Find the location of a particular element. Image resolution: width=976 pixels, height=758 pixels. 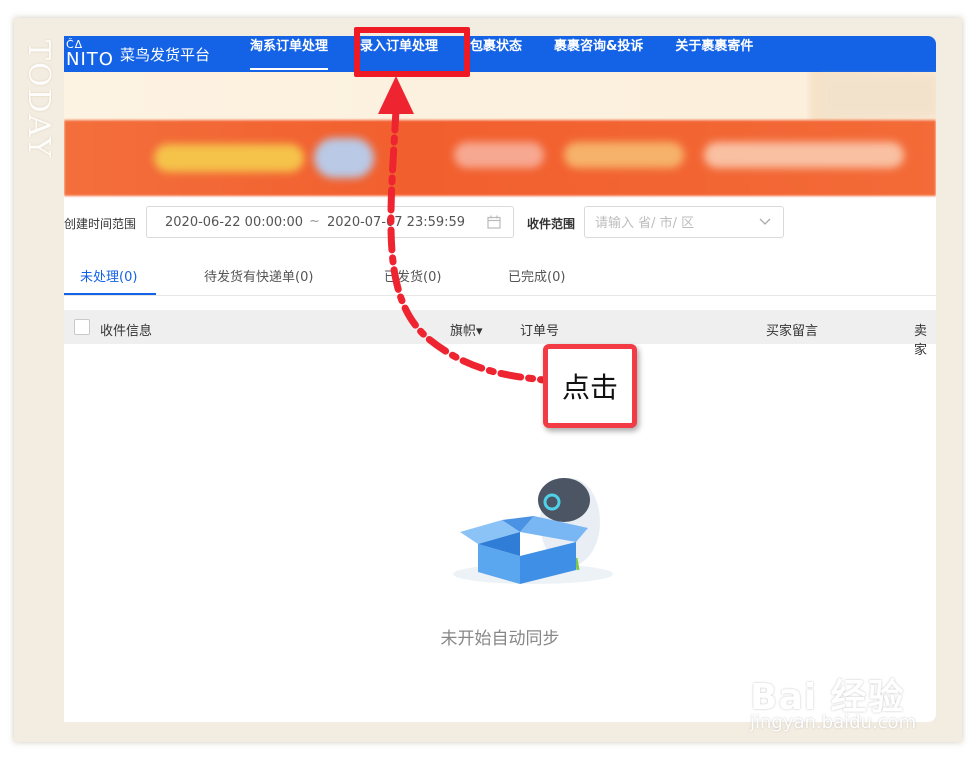

cainiao-logo-icon: ČΔ NITO is located at coordinates (90, 54).